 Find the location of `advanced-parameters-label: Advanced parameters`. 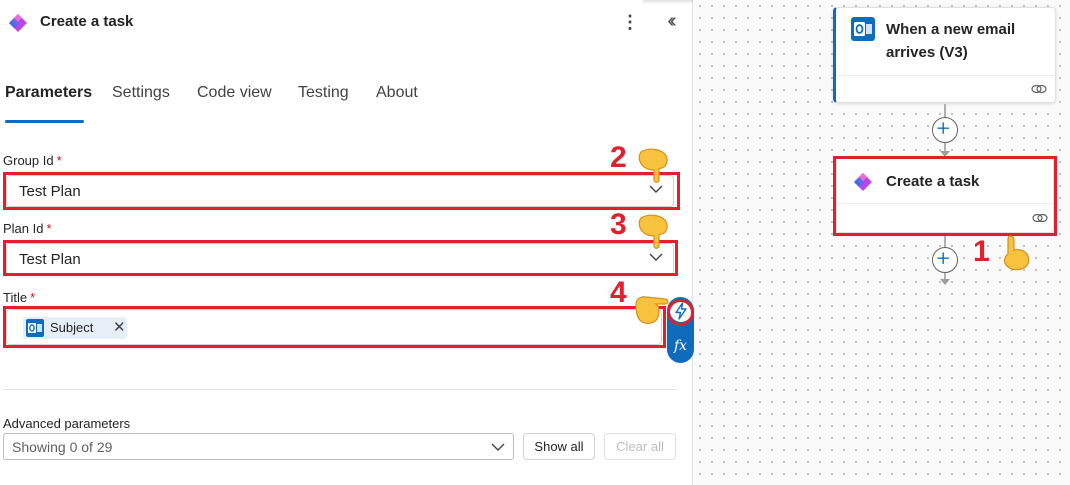

advanced-parameters-label: Advanced parameters is located at coordinates (67, 423).